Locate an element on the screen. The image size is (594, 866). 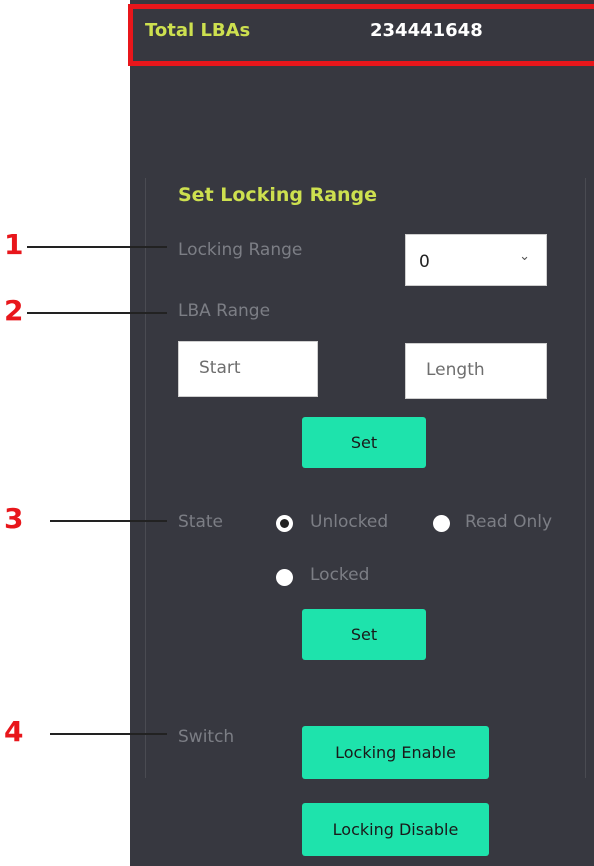
section-divider-left is located at coordinates (145, 478).